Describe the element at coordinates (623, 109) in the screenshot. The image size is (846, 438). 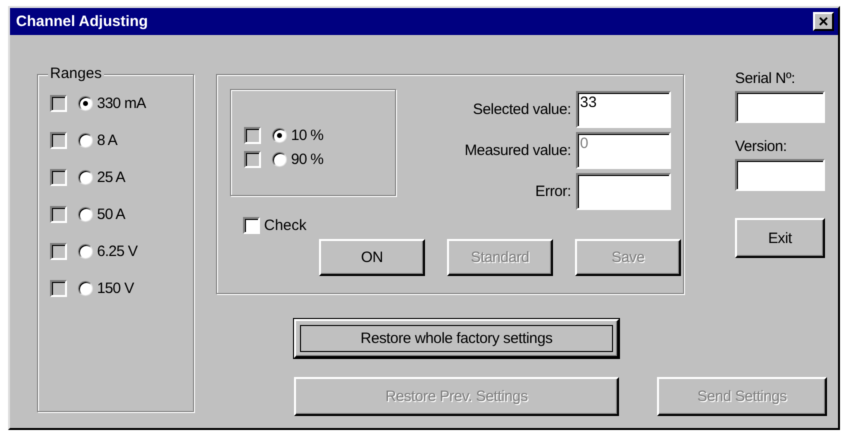
I see `input-field: 33` at that location.